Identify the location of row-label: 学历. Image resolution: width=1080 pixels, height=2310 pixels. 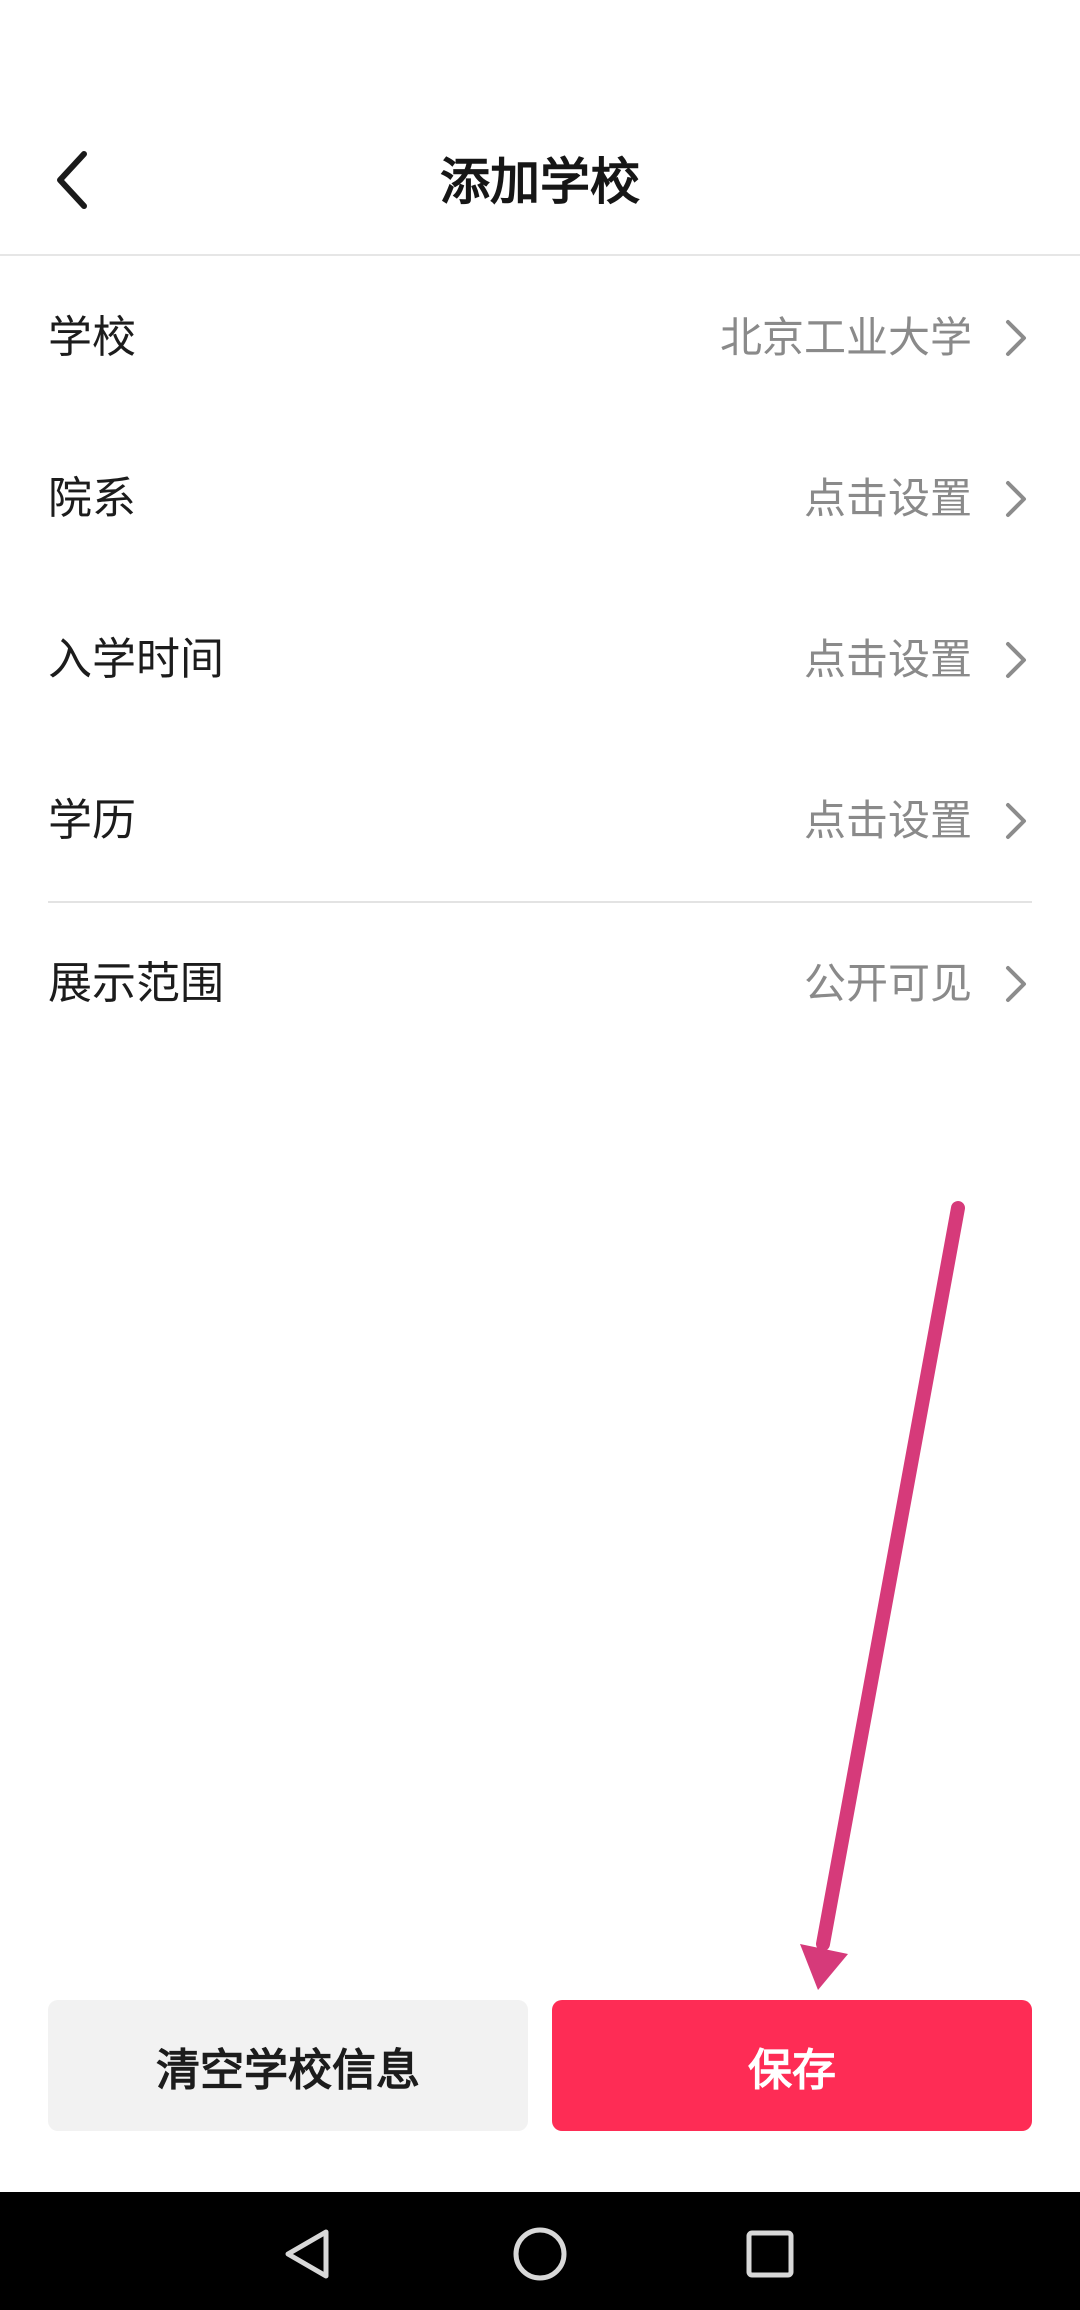
(92, 820).